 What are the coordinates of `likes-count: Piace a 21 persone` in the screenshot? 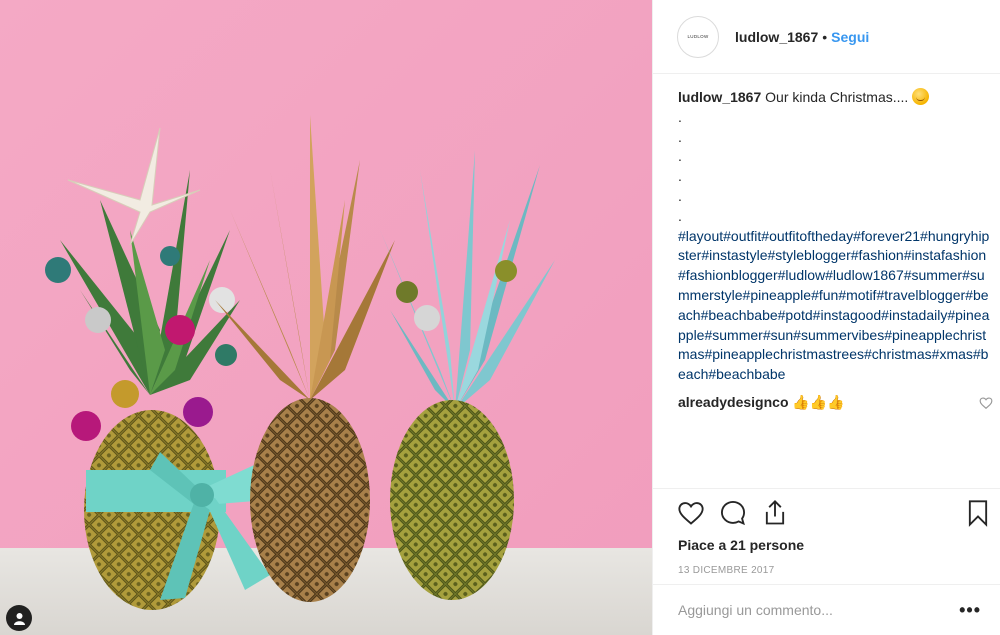 It's located at (741, 545).